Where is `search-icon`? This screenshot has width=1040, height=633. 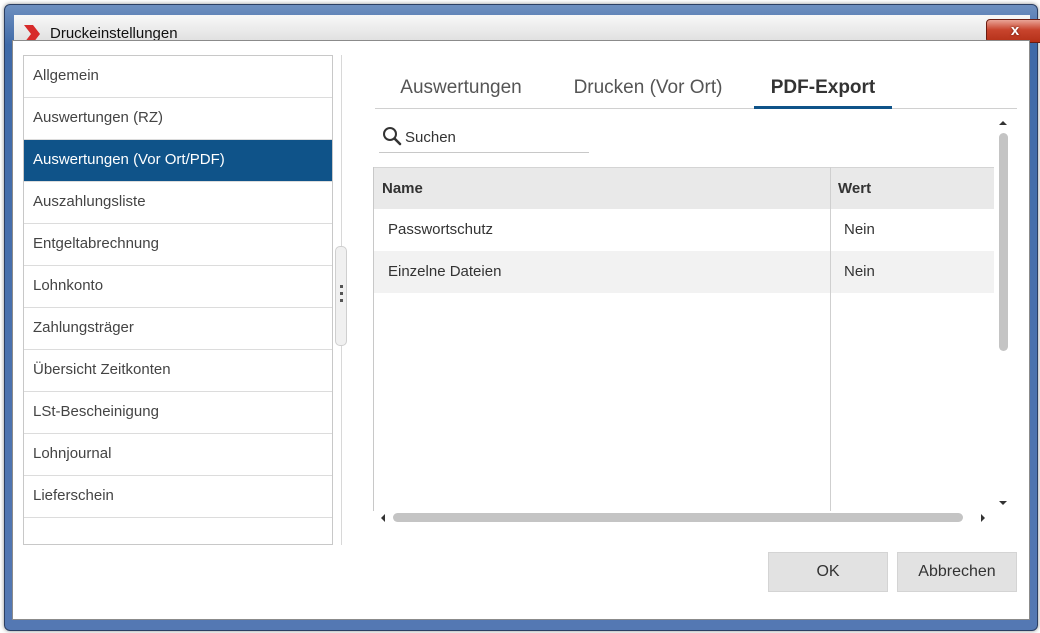 search-icon is located at coordinates (392, 136).